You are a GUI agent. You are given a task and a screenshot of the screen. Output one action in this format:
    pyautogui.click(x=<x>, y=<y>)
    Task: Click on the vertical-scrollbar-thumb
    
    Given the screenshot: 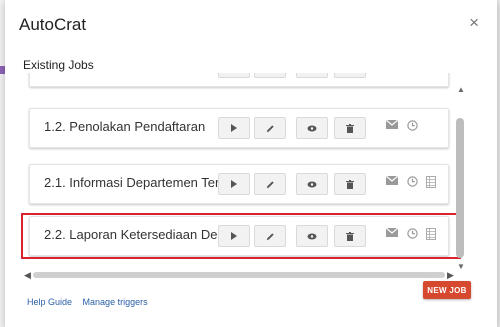 What is the action you would take?
    pyautogui.click(x=460, y=188)
    